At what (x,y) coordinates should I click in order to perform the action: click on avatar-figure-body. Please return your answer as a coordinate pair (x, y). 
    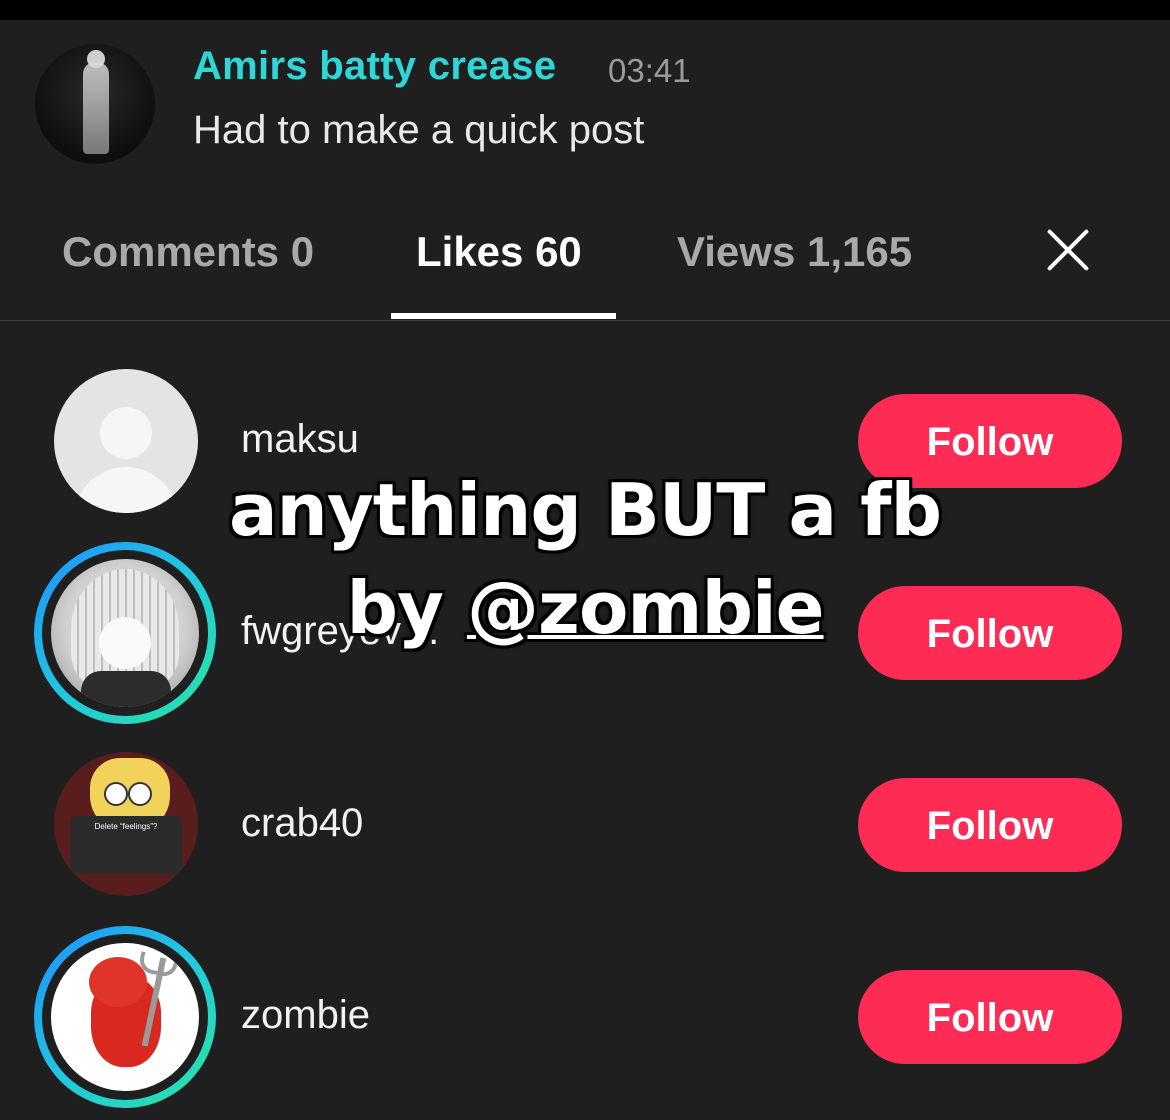
    Looking at the image, I should click on (96, 108).